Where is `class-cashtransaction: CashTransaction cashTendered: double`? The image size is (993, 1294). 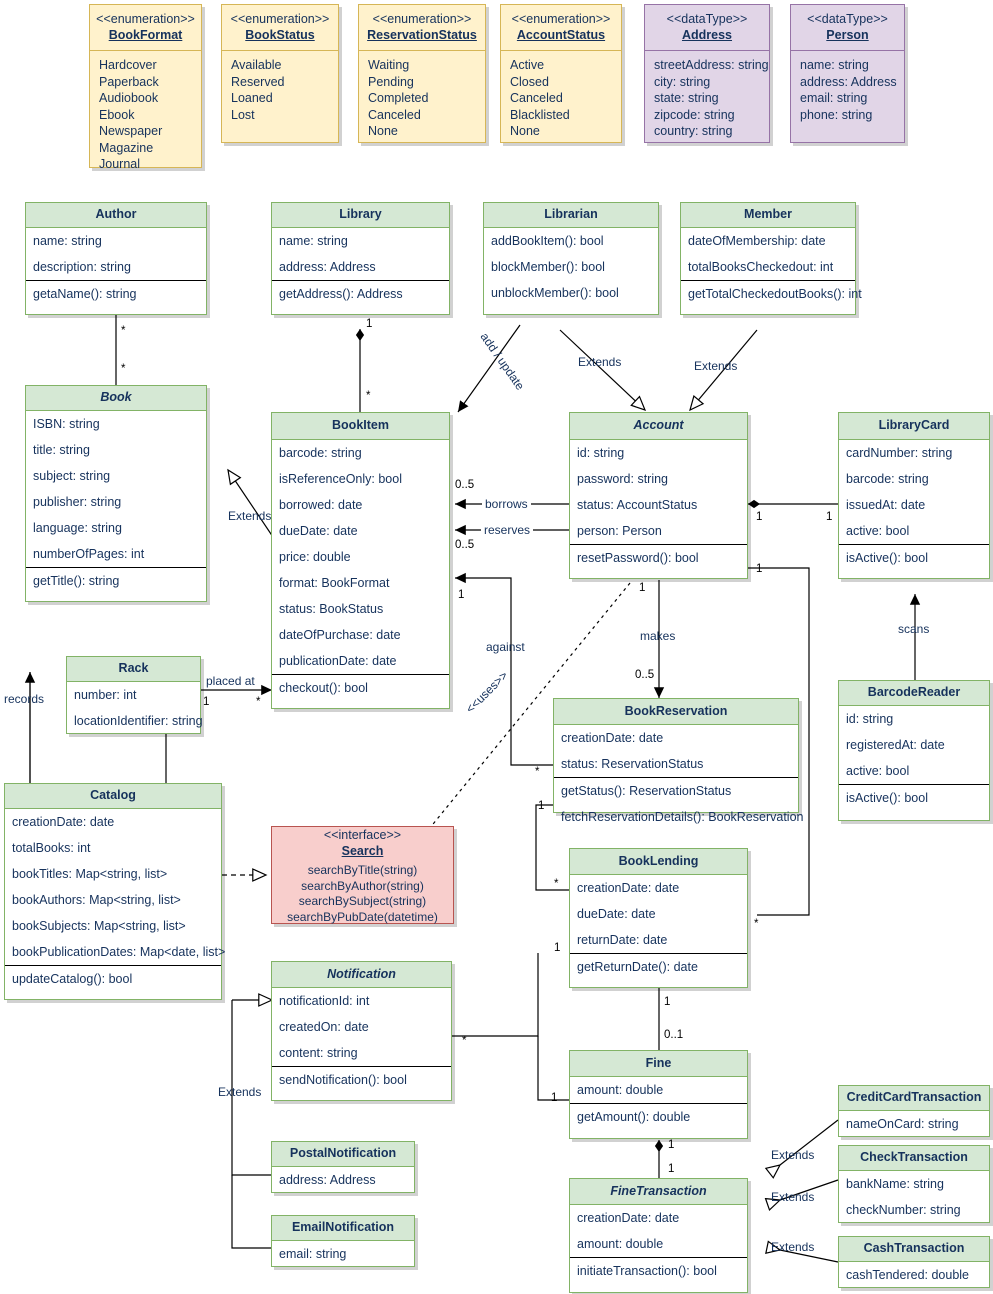
class-cashtransaction: CashTransaction cashTendered: double is located at coordinates (914, 1262).